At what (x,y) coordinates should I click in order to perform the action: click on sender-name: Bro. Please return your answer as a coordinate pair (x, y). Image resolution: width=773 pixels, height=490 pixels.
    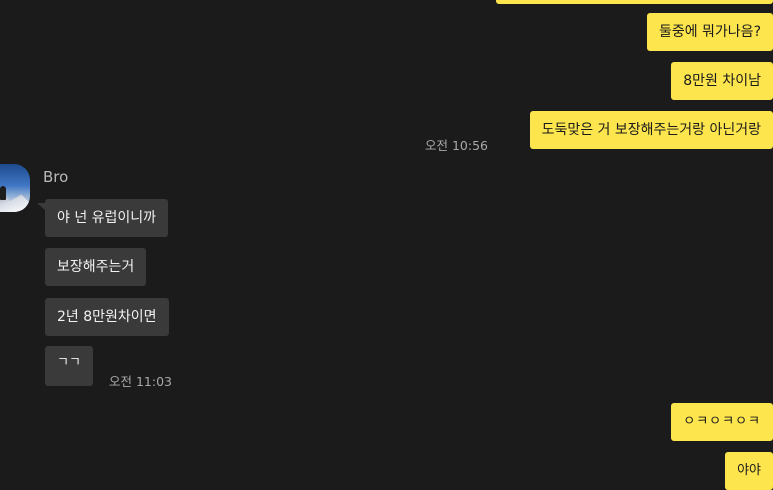
    Looking at the image, I should click on (55, 177).